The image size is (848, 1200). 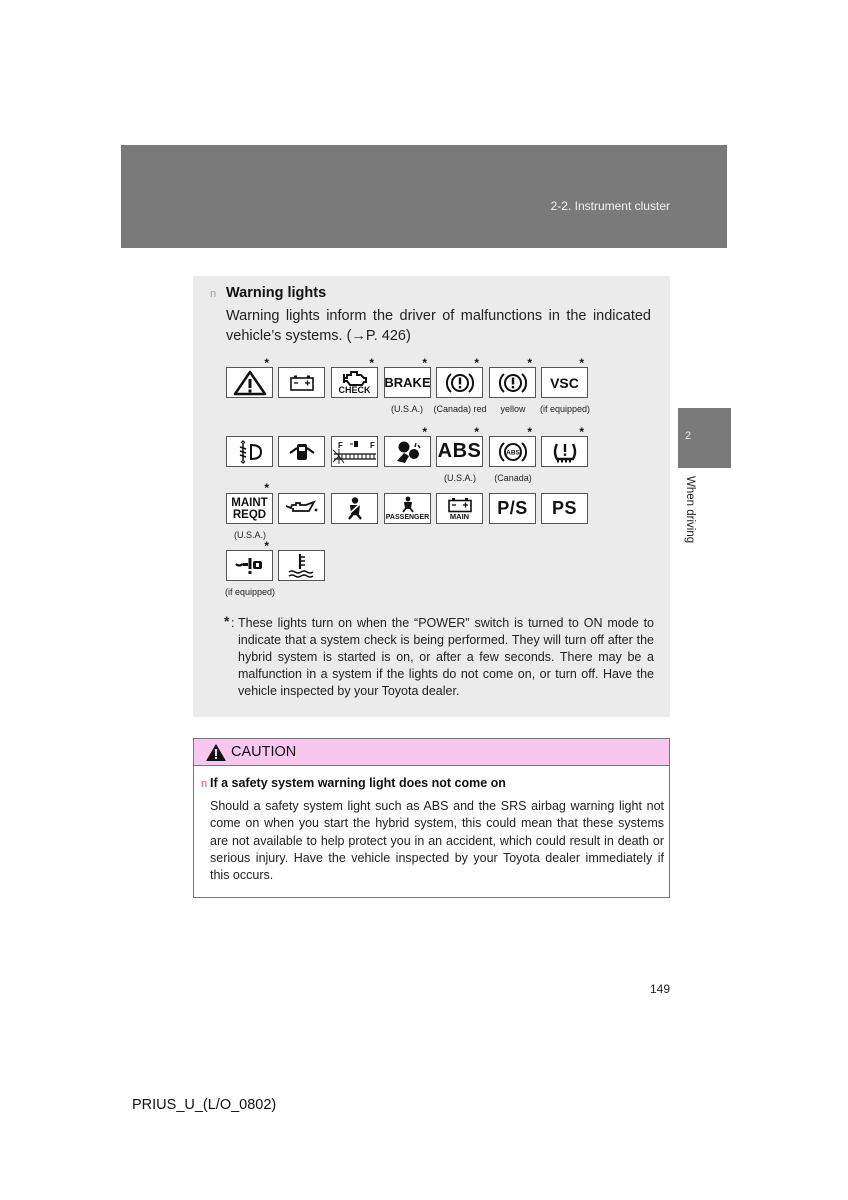 What do you see at coordinates (513, 409) in the screenshot?
I see `icon-caption: yellow` at bounding box center [513, 409].